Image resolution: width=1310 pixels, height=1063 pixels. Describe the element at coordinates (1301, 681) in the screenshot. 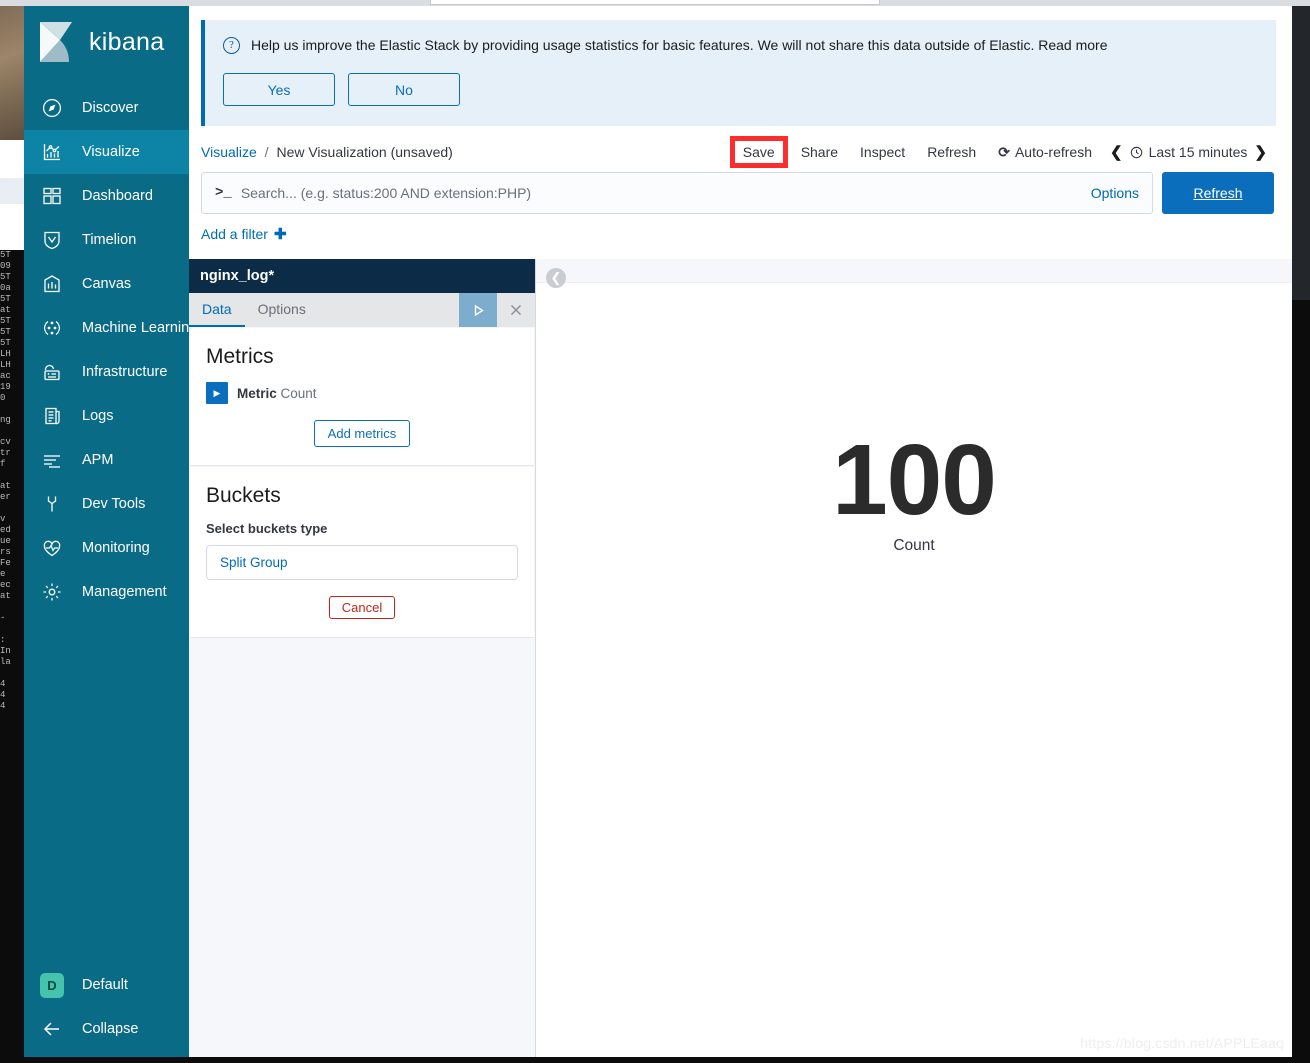

I see `background-right-dark` at that location.